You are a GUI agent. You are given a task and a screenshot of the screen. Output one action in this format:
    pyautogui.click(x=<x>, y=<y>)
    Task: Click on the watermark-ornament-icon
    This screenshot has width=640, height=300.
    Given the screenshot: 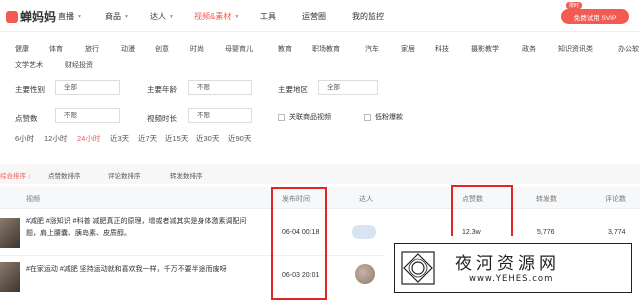 What is the action you would take?
    pyautogui.click(x=418, y=268)
    